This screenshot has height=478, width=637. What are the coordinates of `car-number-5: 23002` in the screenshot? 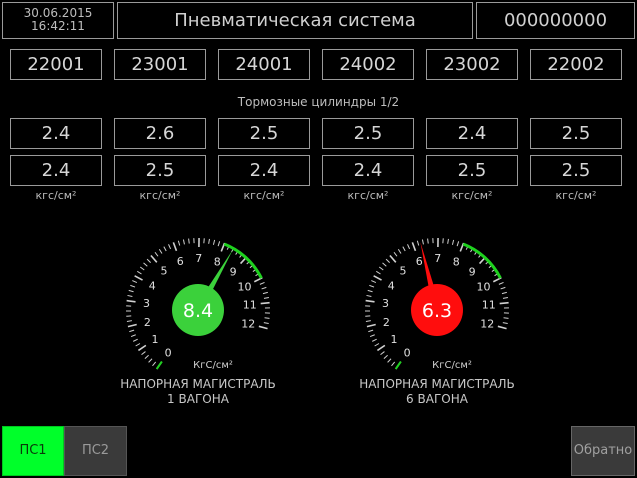 It's located at (472, 64).